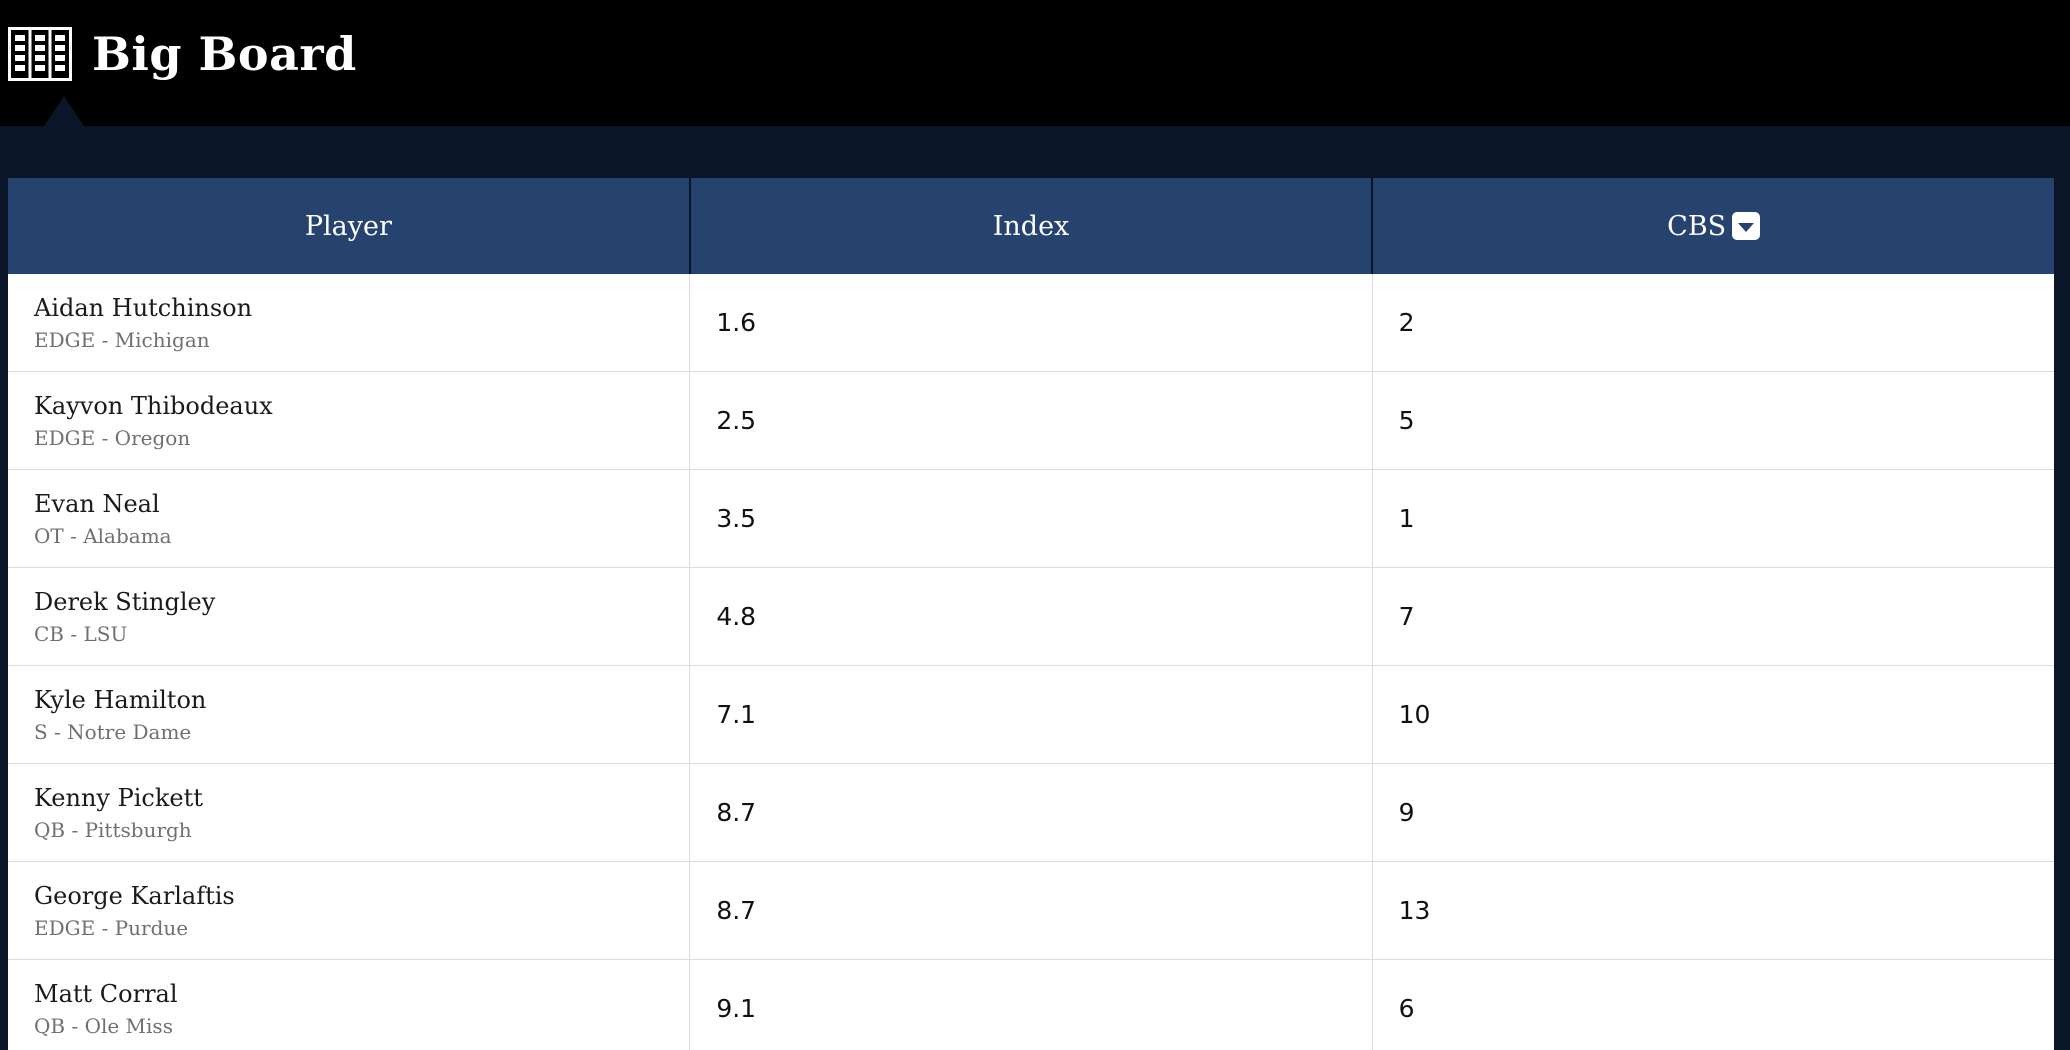  What do you see at coordinates (1406, 1008) in the screenshot?
I see `cbs-value: 6` at bounding box center [1406, 1008].